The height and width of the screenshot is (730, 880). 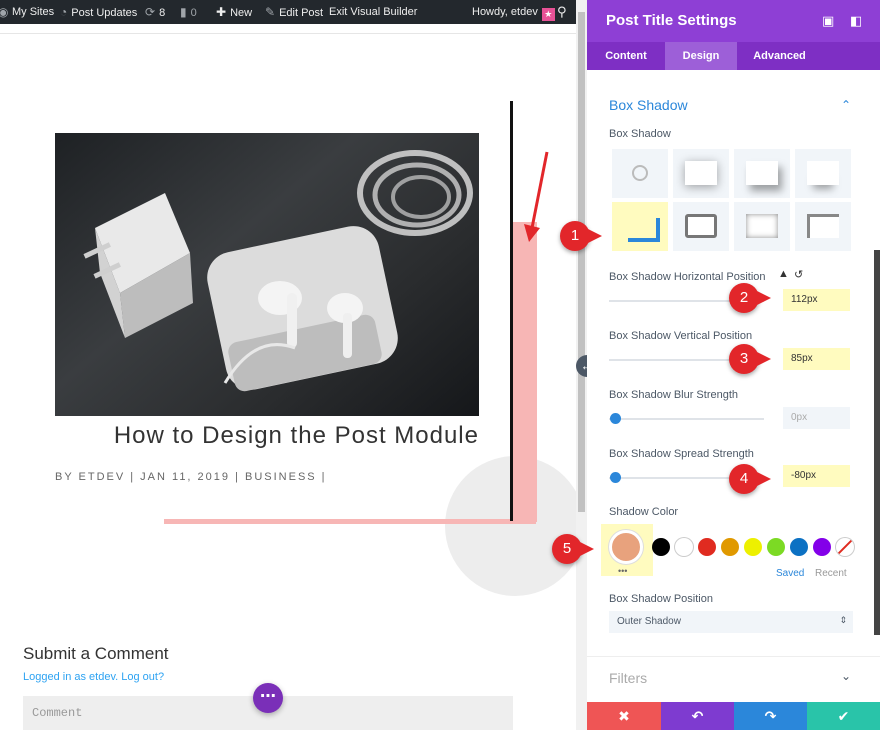 I want to click on reset-icon: ↺, so click(x=798, y=274).